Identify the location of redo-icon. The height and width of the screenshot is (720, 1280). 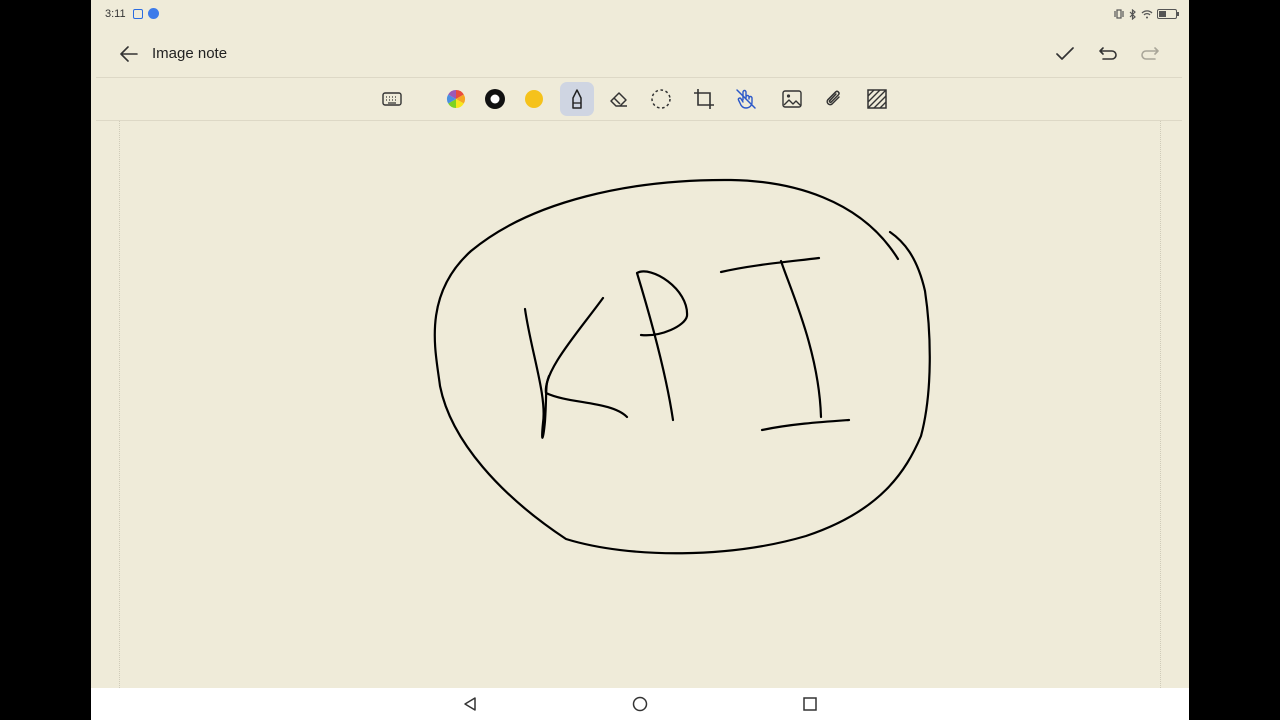
(1150, 53).